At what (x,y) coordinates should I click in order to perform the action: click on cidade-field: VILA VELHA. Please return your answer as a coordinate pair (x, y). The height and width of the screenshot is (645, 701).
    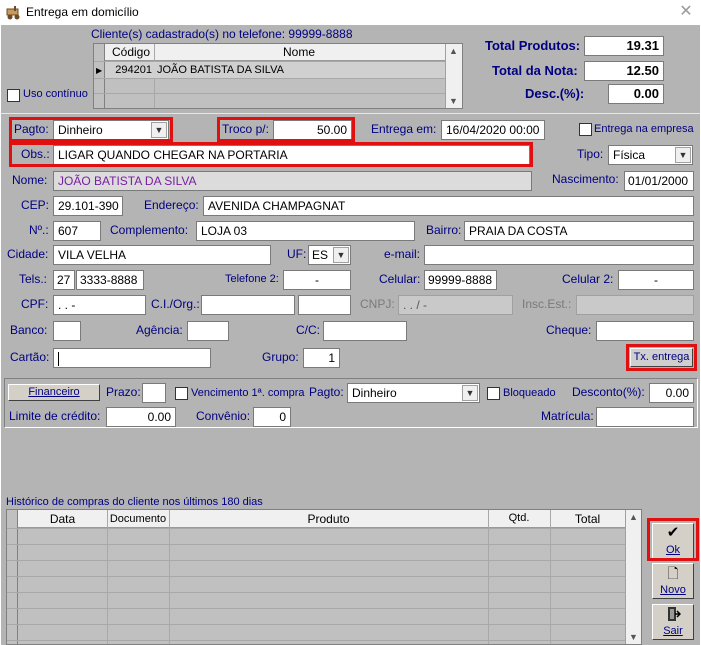
    Looking at the image, I should click on (162, 255).